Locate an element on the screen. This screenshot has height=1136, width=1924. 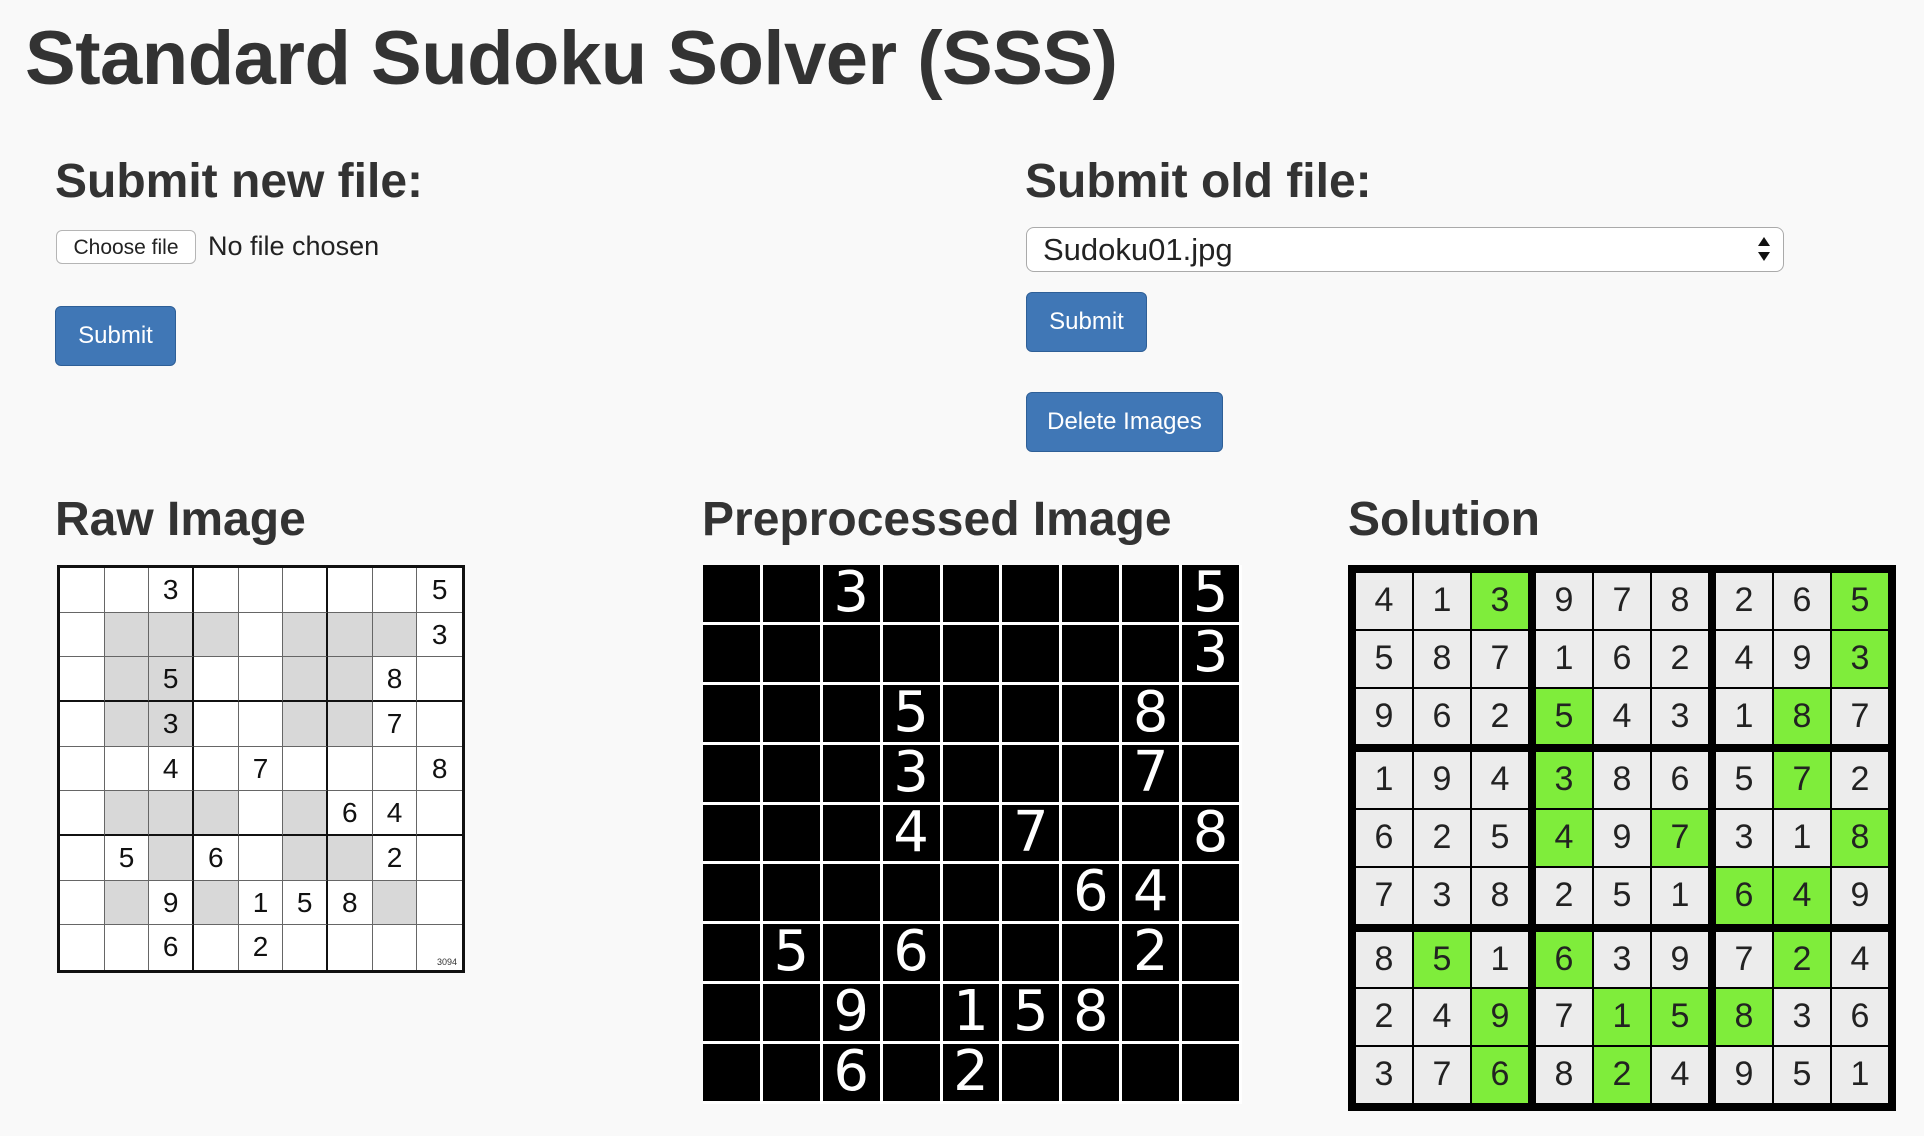
raw-cell: 3 is located at coordinates (171, 724).